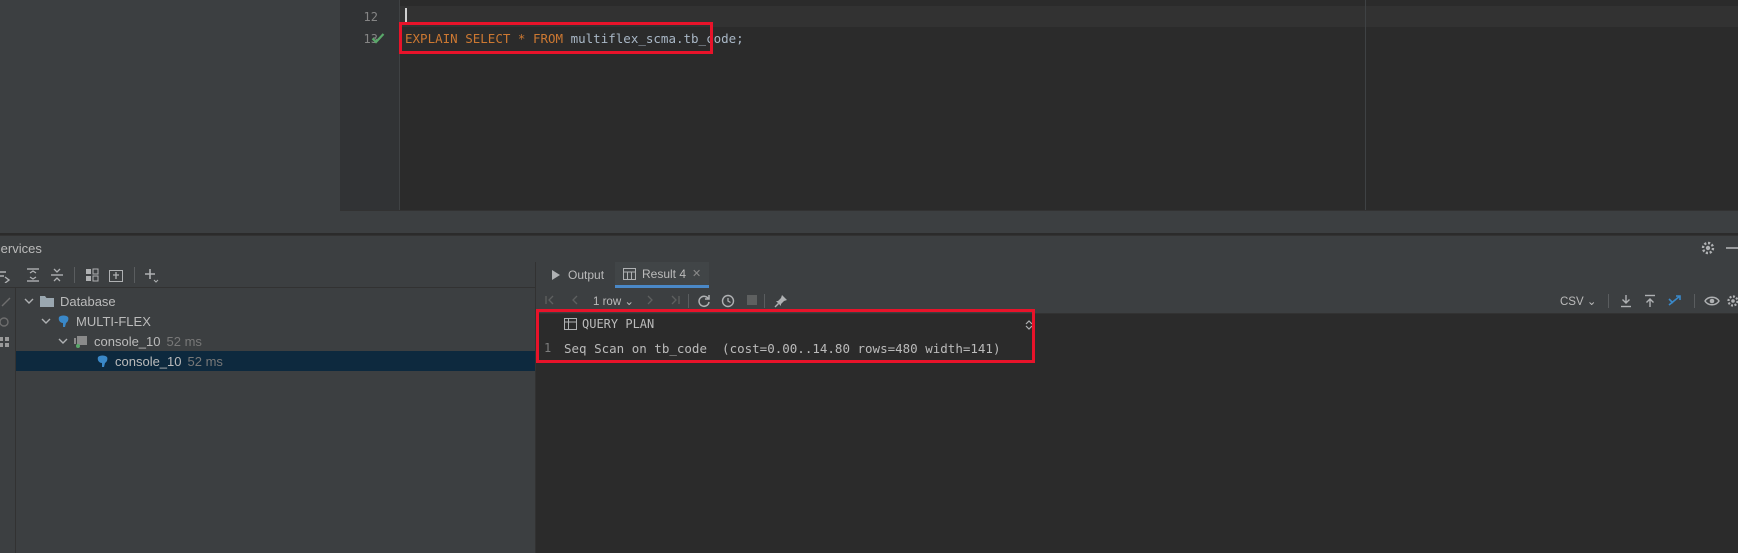  Describe the element at coordinates (607, 302) in the screenshot. I see `rows-count: 1 row` at that location.